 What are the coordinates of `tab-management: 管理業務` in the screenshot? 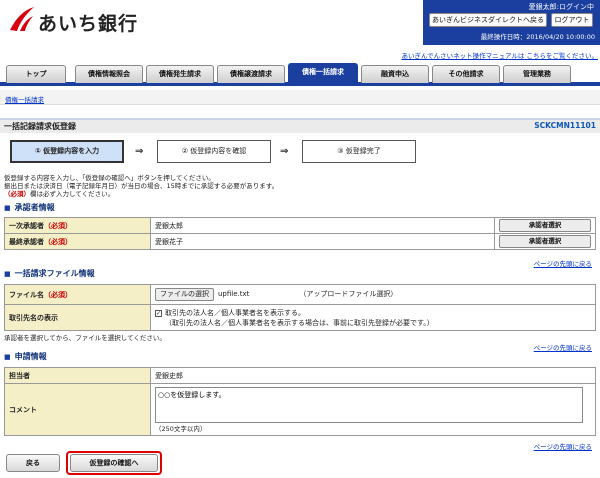 It's located at (537, 74).